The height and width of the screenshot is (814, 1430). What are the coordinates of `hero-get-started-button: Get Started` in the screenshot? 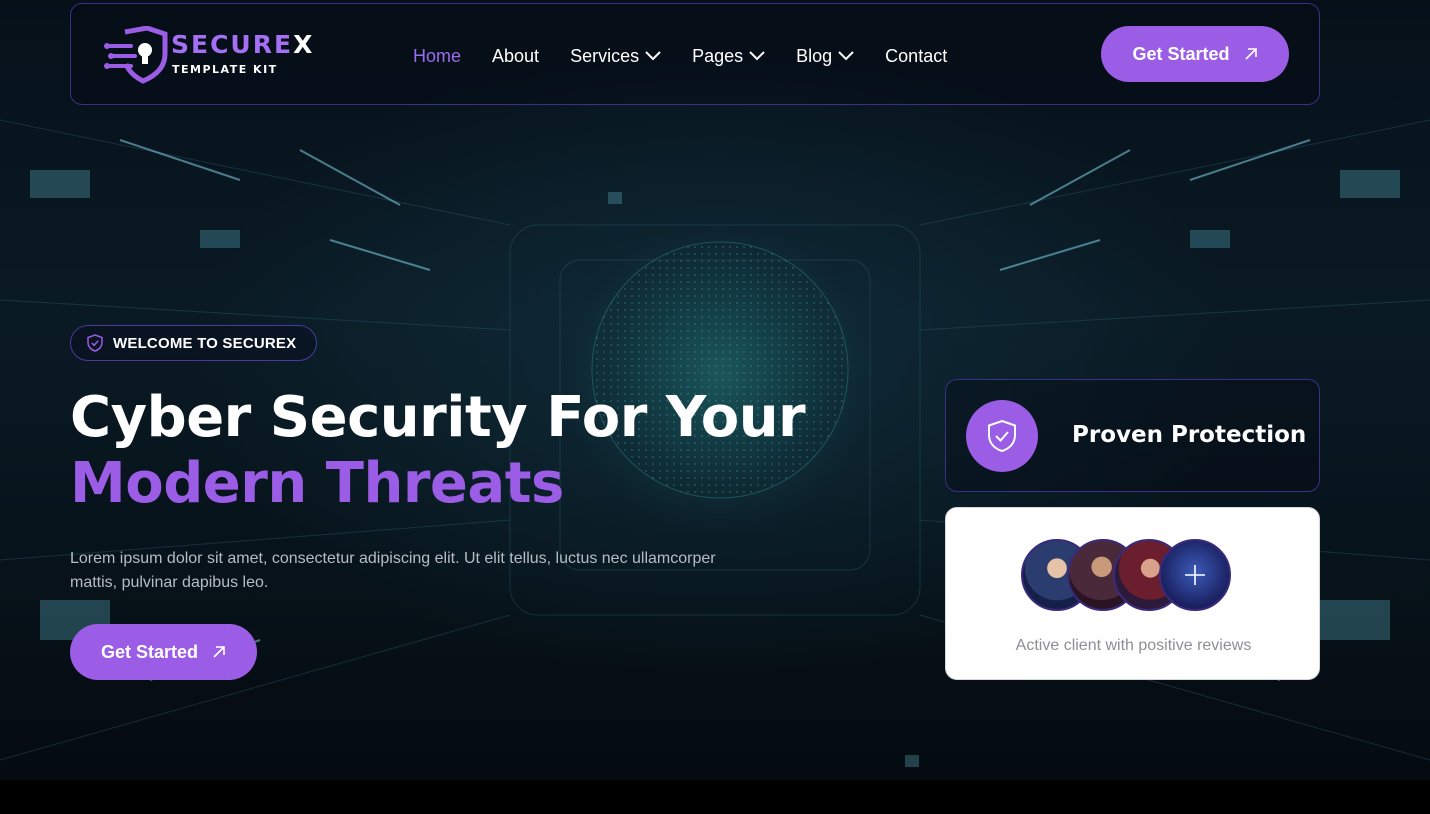 It's located at (163, 652).